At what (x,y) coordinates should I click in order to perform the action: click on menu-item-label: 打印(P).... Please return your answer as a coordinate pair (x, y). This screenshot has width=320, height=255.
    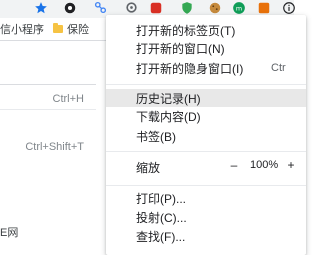
    Looking at the image, I should click on (161, 198).